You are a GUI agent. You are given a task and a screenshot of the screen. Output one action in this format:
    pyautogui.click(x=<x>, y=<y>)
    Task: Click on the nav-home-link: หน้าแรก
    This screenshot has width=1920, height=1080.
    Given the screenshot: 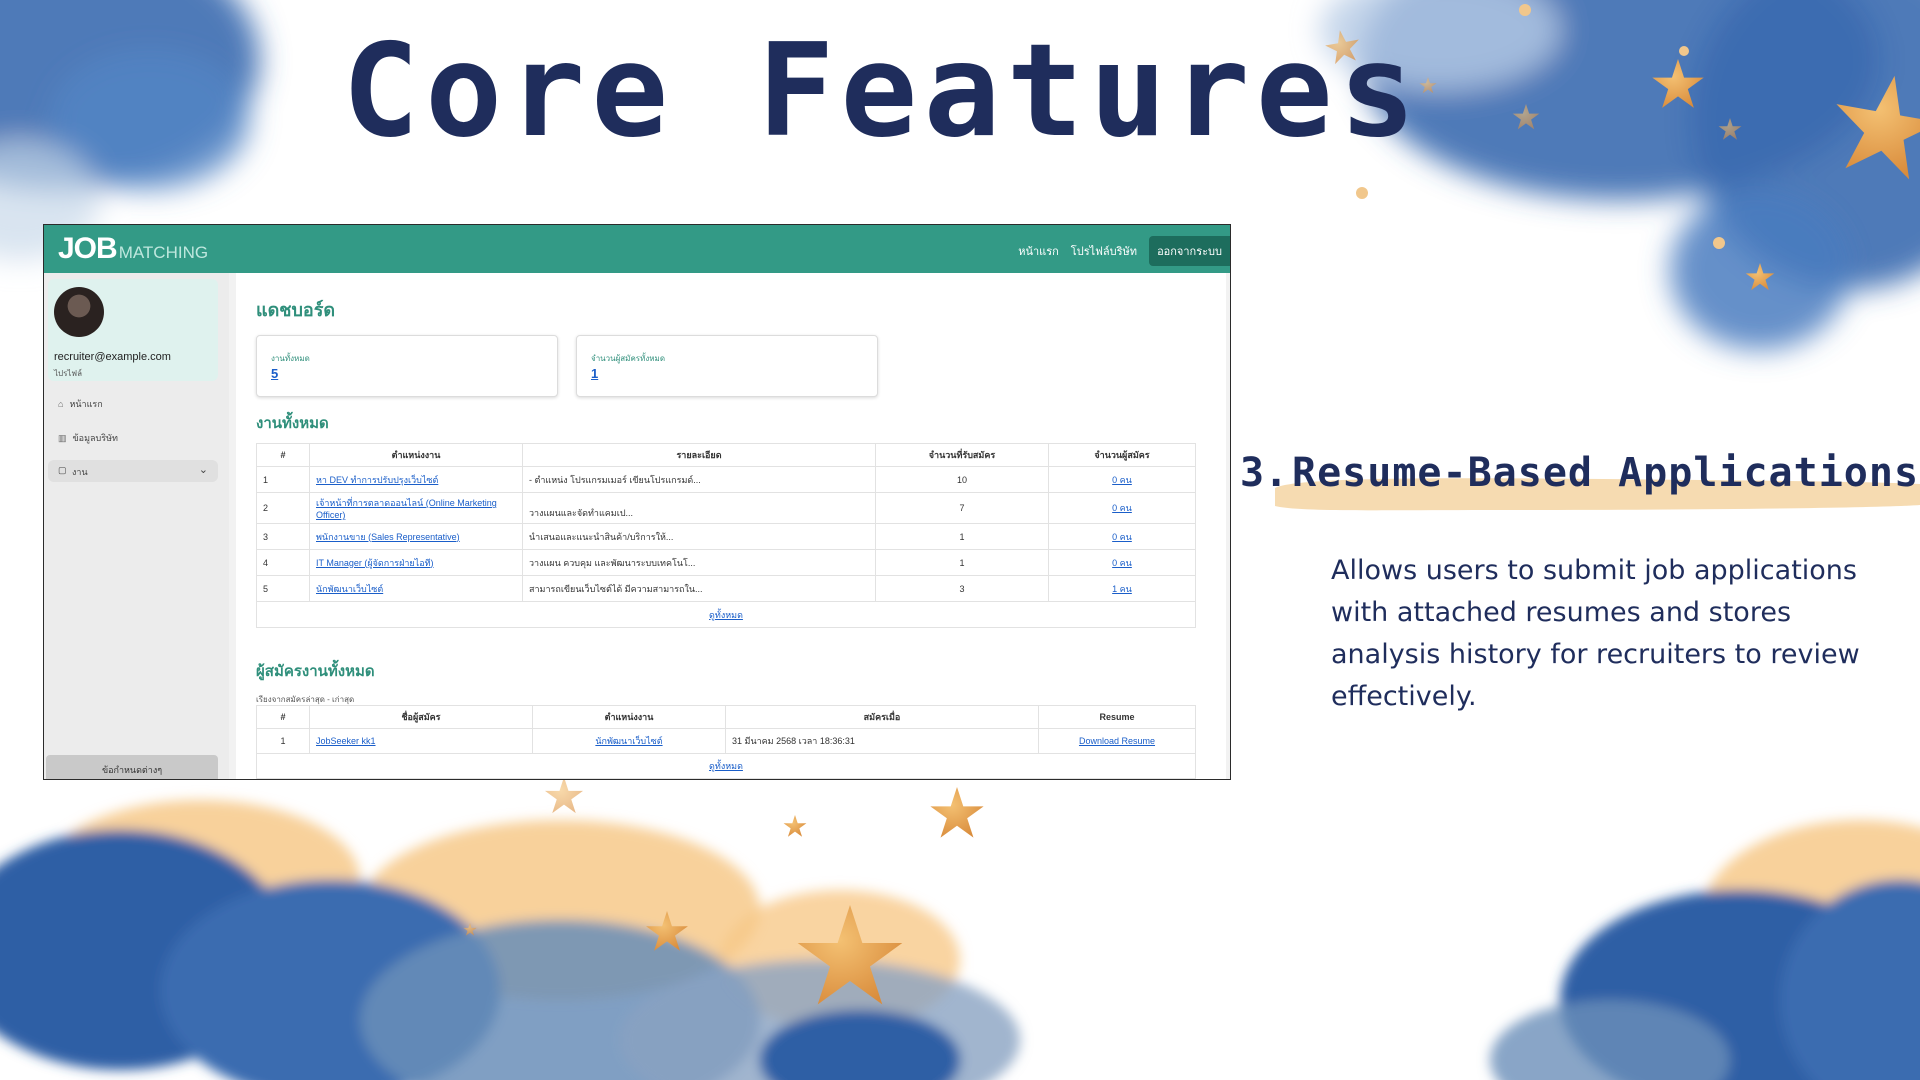 What is the action you would take?
    pyautogui.click(x=1038, y=251)
    